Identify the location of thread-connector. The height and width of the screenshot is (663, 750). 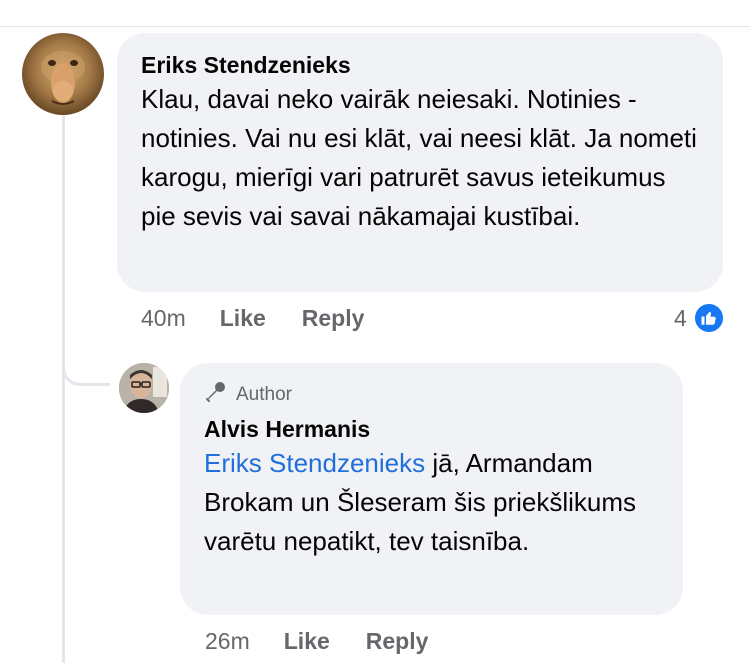
(86, 363).